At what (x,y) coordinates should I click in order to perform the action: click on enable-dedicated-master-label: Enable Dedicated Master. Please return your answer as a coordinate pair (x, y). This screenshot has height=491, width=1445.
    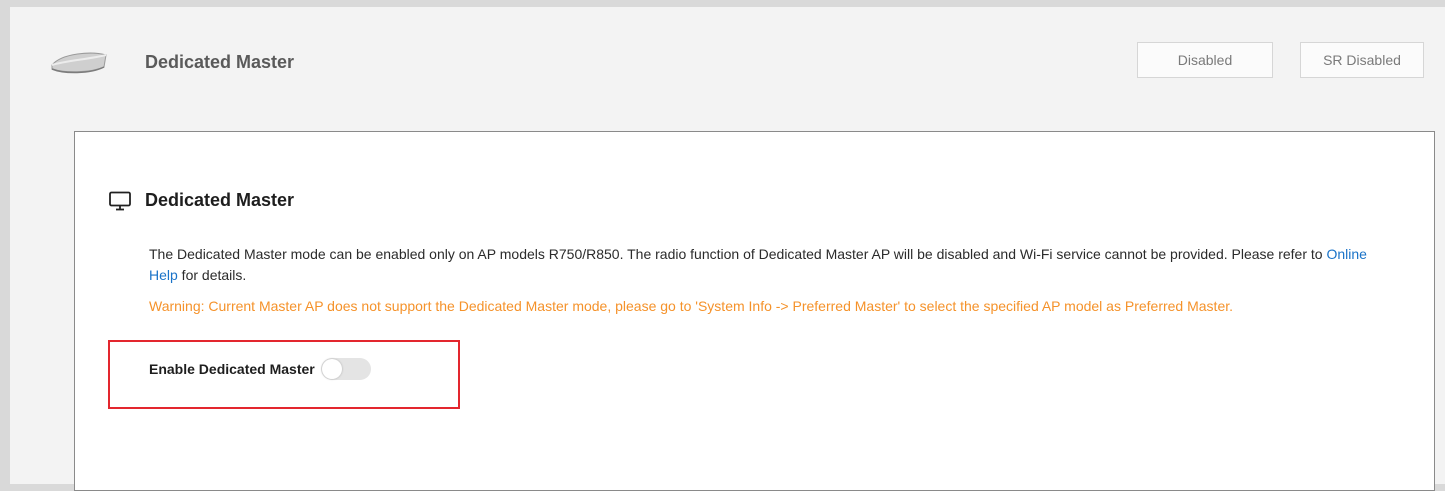
    Looking at the image, I should click on (232, 369).